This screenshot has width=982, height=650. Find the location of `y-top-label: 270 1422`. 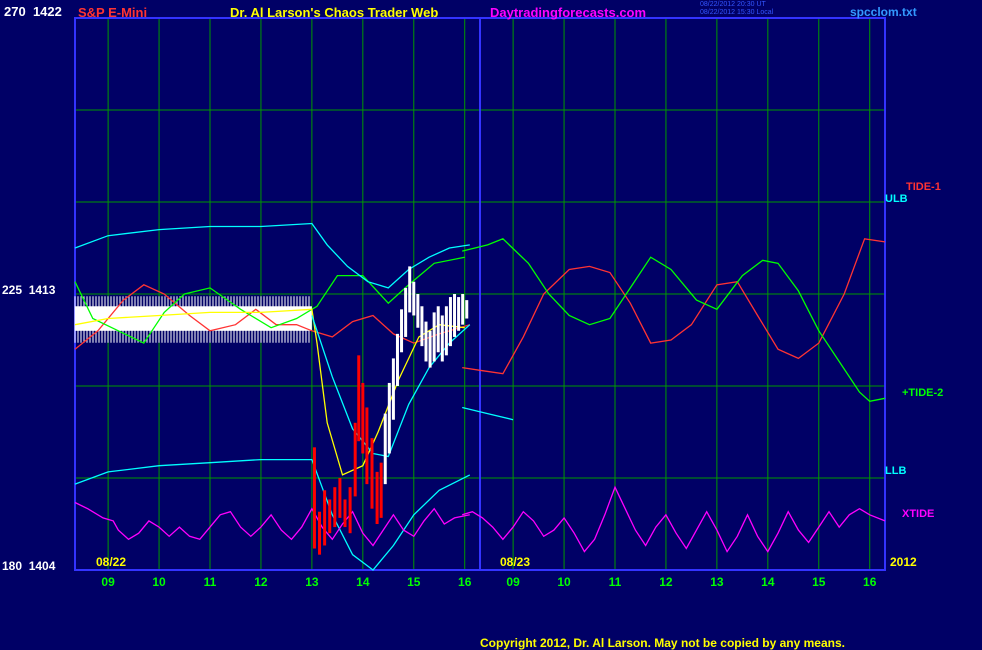

y-top-label: 270 1422 is located at coordinates (33, 11).